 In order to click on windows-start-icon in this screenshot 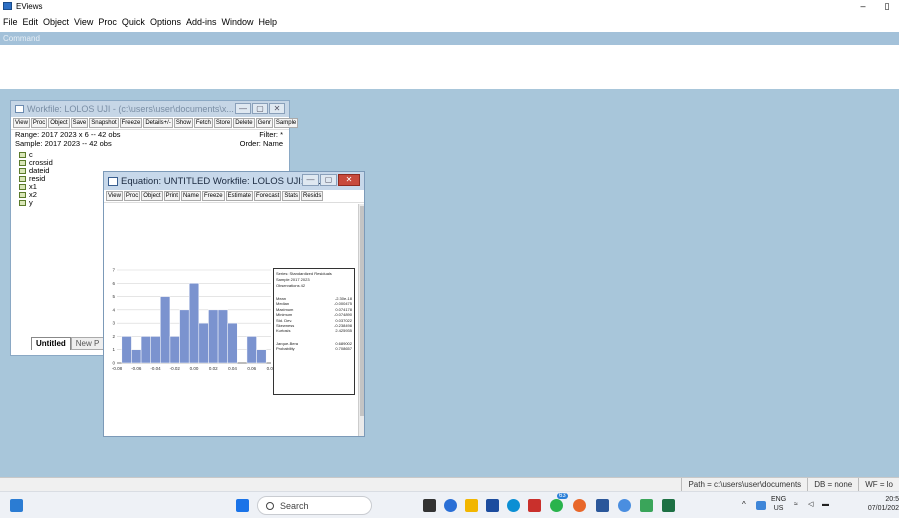, I will do `click(242, 505)`.